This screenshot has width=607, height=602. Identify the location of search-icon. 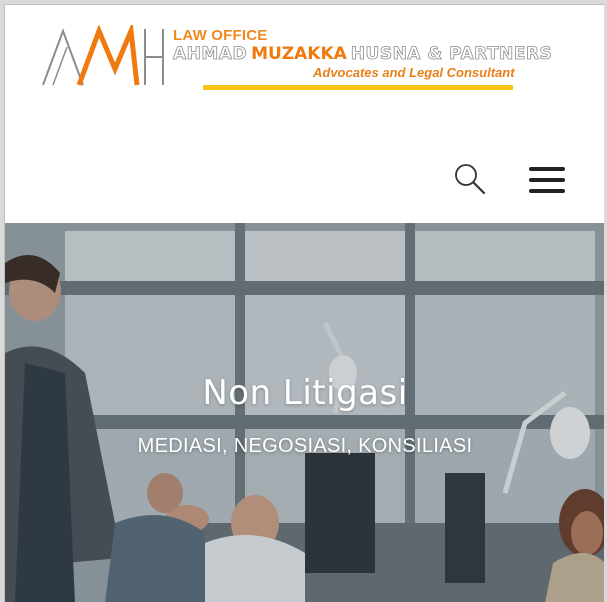
(470, 179).